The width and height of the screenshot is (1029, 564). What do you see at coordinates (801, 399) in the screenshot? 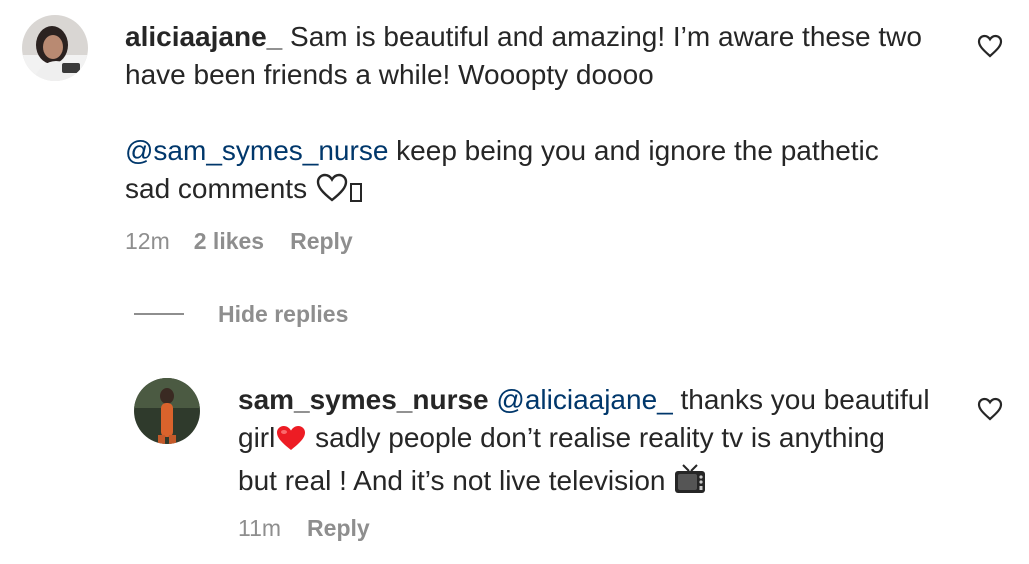
I see `reply-text: thanks you beautiful` at bounding box center [801, 399].